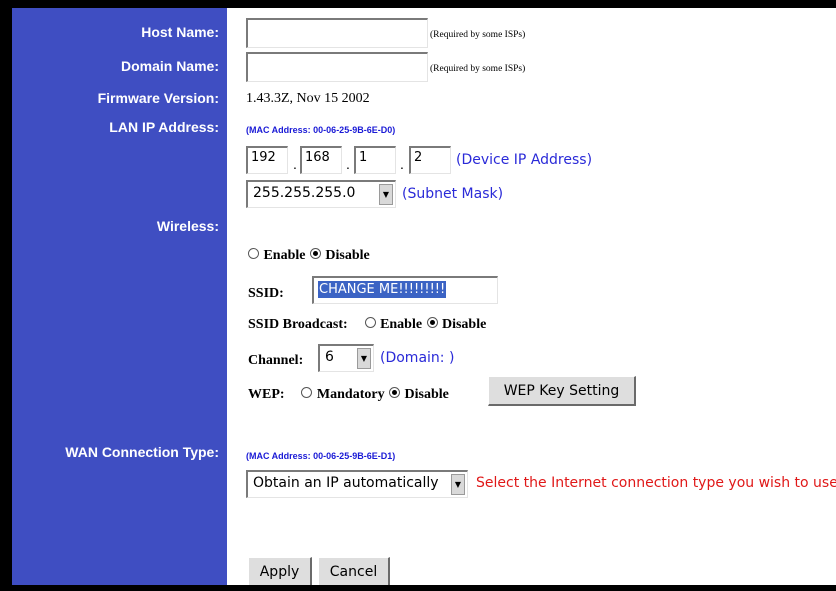 The width and height of the screenshot is (836, 591). I want to click on wireless-enable-label: Enable, so click(284, 255).